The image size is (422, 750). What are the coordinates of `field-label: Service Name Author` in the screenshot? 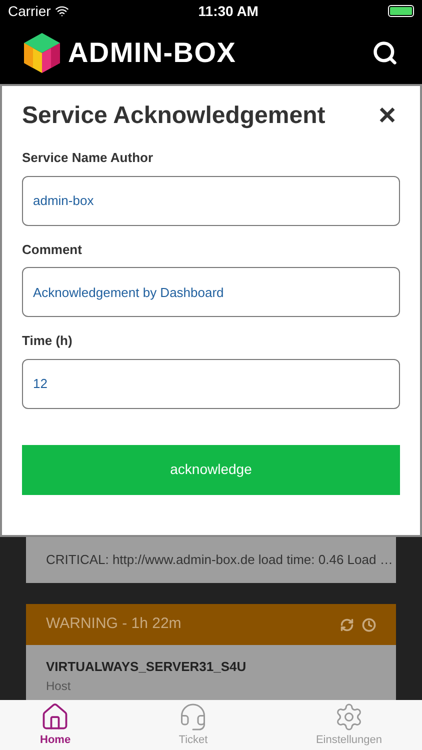 It's located at (88, 158).